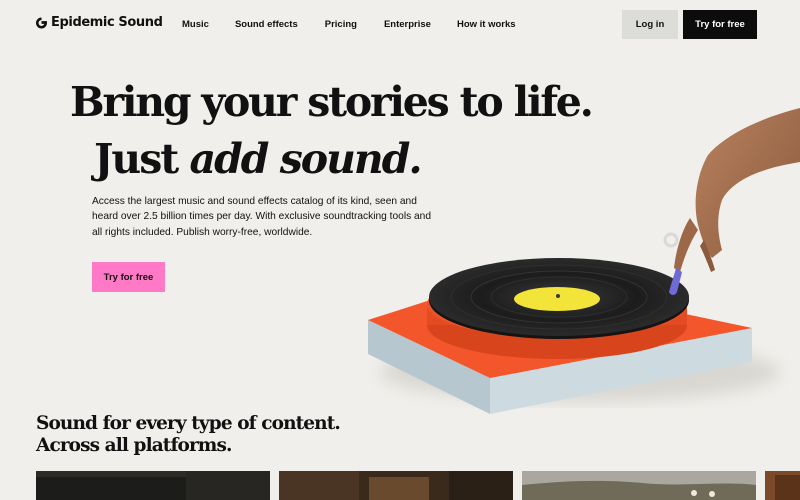  Describe the element at coordinates (107, 22) in the screenshot. I see `logo-text: Epidemic Sound` at that location.